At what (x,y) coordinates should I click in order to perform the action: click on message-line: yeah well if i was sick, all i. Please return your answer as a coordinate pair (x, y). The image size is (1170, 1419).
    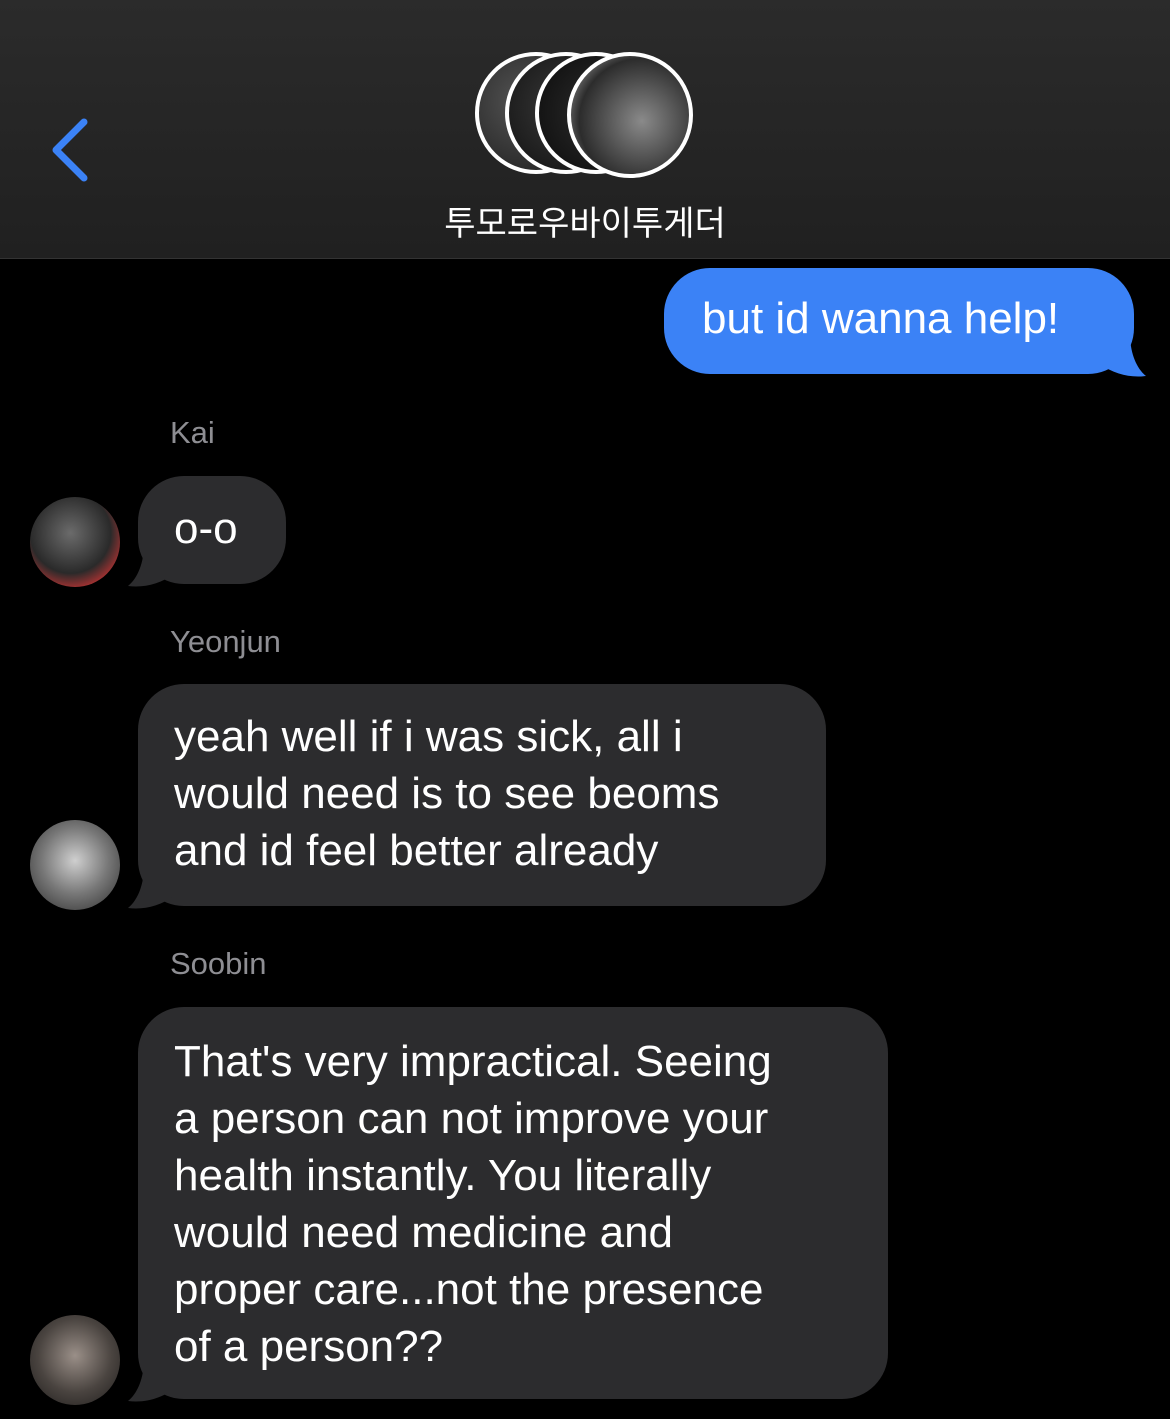
    Looking at the image, I should click on (428, 736).